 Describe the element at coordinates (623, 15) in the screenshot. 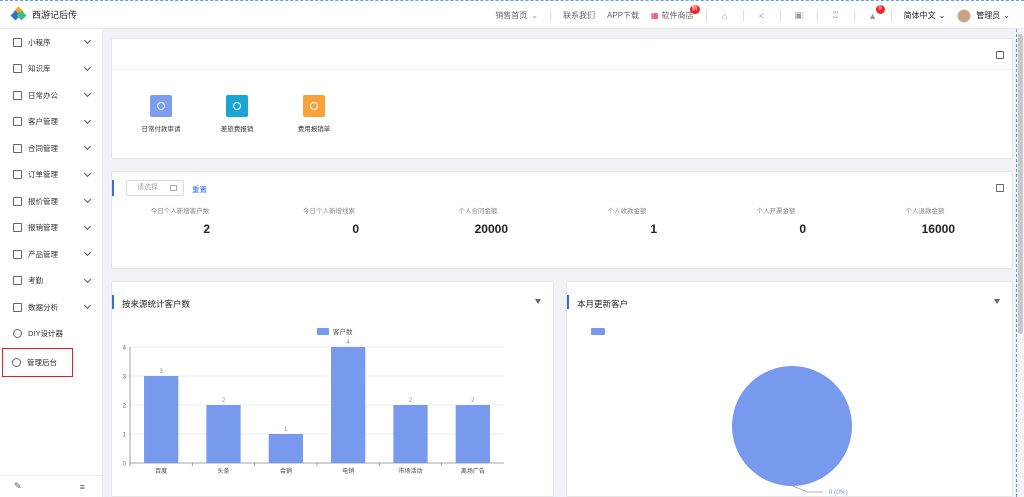

I see `app-download-link: APP下载` at that location.